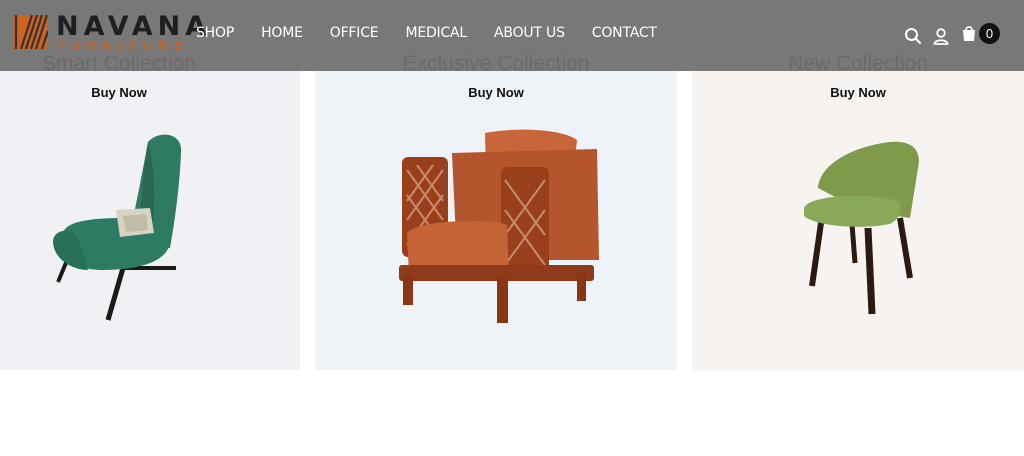 The image size is (1024, 456). Describe the element at coordinates (863, 228) in the screenshot. I see `olive-dining-chair-image` at that location.